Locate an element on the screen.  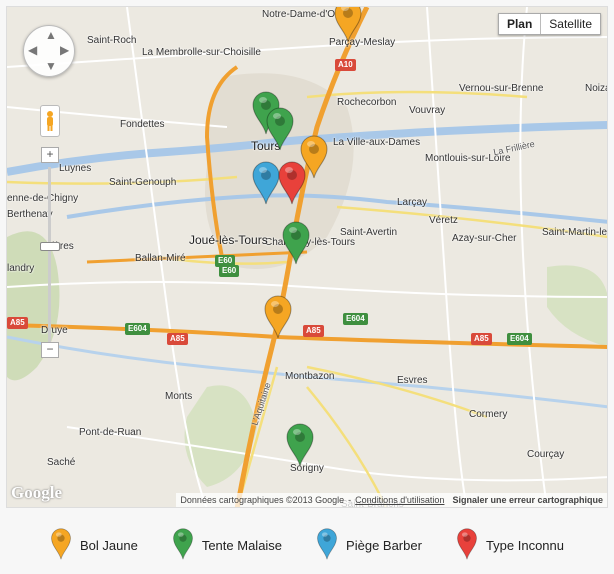
place-label: Saché is located at coordinates (61, 462).